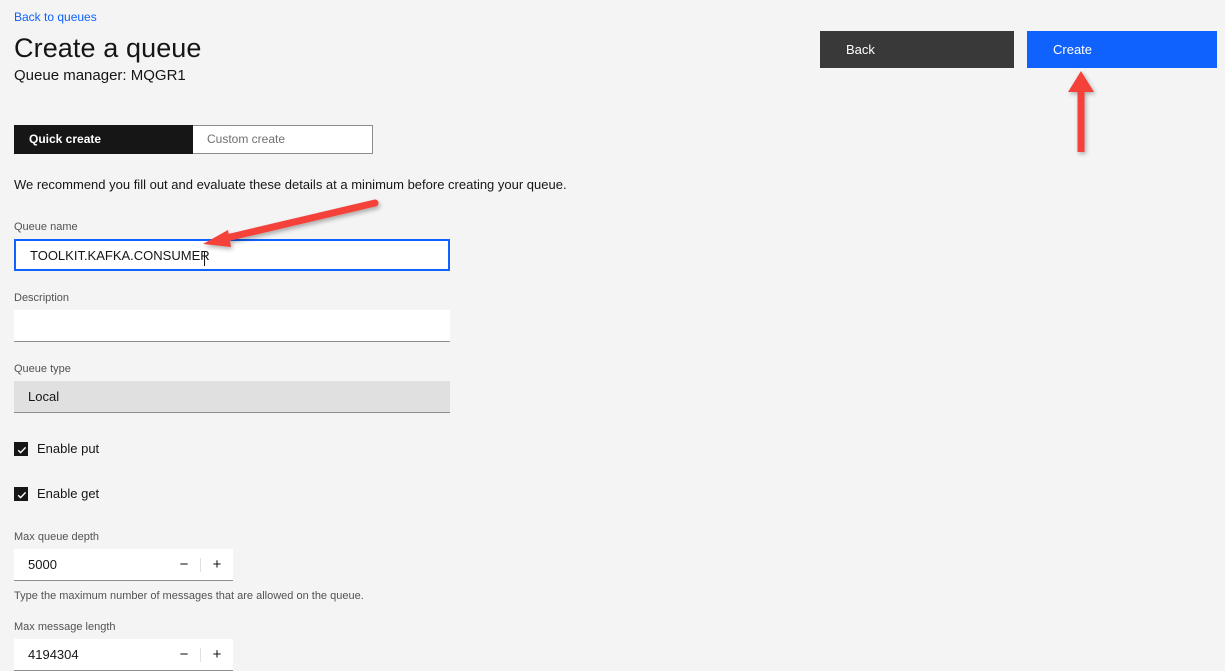 Image resolution: width=1225 pixels, height=671 pixels. I want to click on back-to-queues-link: Back to queues, so click(55, 17).